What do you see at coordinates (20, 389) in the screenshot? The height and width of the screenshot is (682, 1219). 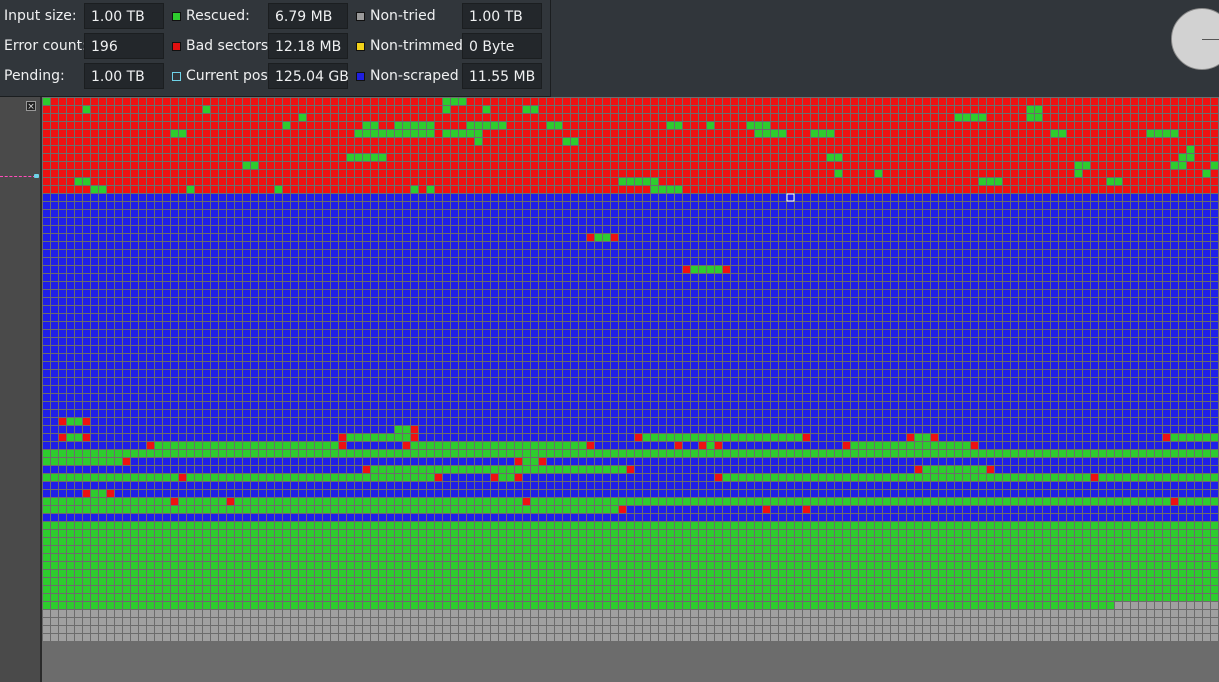 I see `position-sidebar` at bounding box center [20, 389].